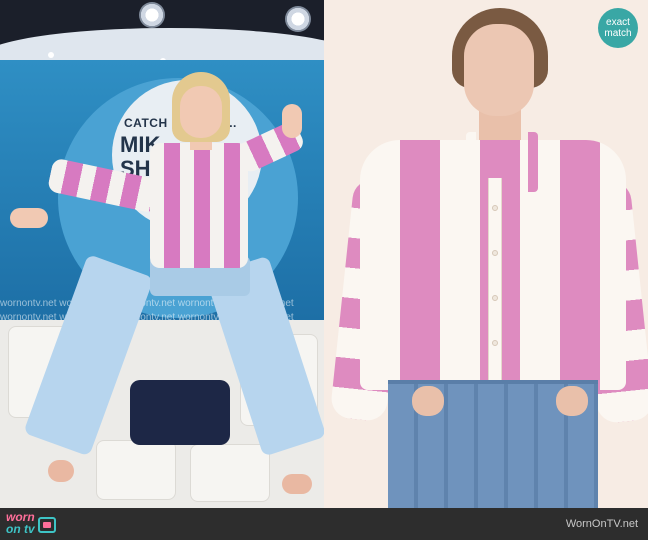  I want to click on exact-match-badge: exact match, so click(618, 28).